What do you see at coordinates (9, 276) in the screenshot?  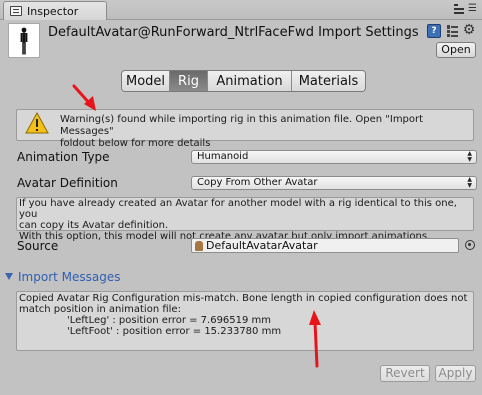 I see `foldout-arrow-icon` at bounding box center [9, 276].